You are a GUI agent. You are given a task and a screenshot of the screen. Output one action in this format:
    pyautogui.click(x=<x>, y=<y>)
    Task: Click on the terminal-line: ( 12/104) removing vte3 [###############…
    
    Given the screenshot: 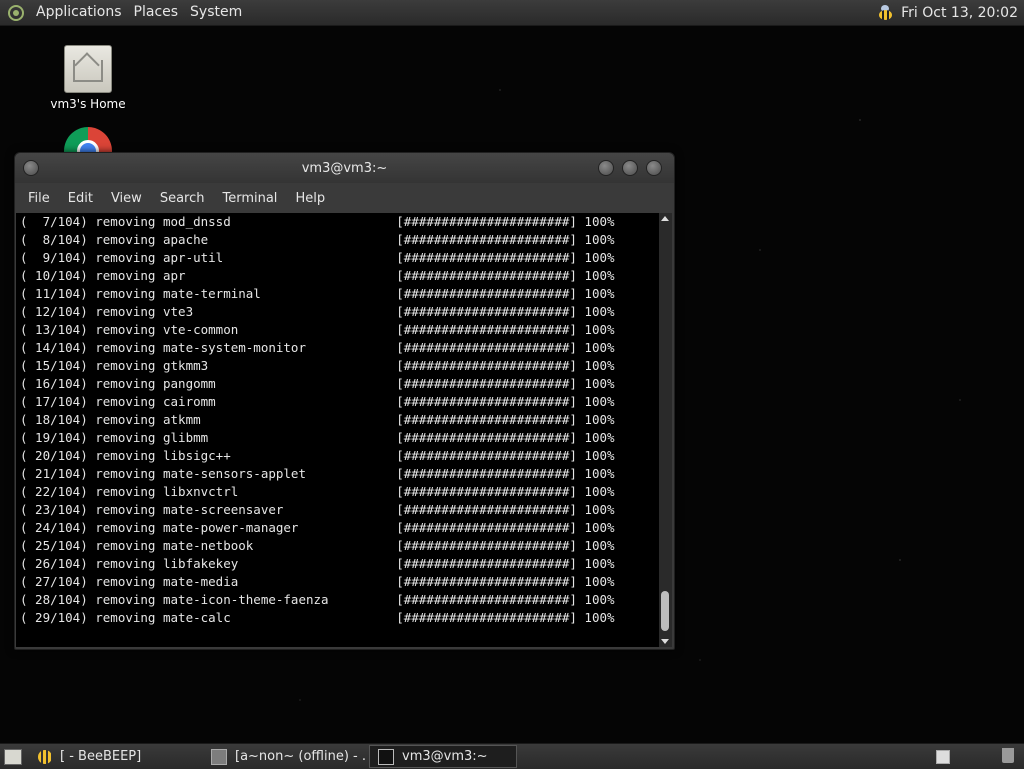 What is the action you would take?
    pyautogui.click(x=317, y=311)
    